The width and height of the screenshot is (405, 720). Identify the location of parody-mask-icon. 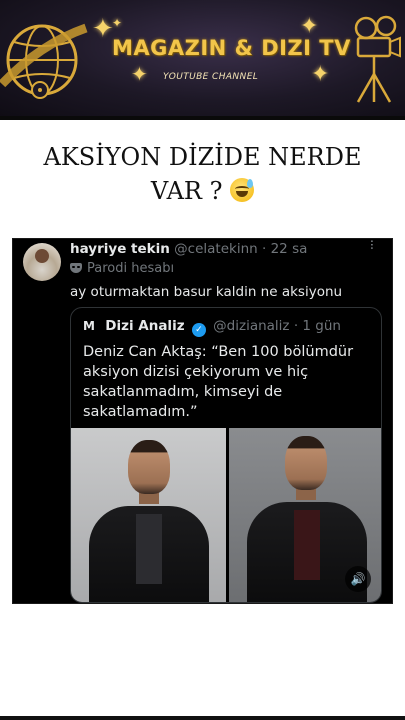
(76, 268).